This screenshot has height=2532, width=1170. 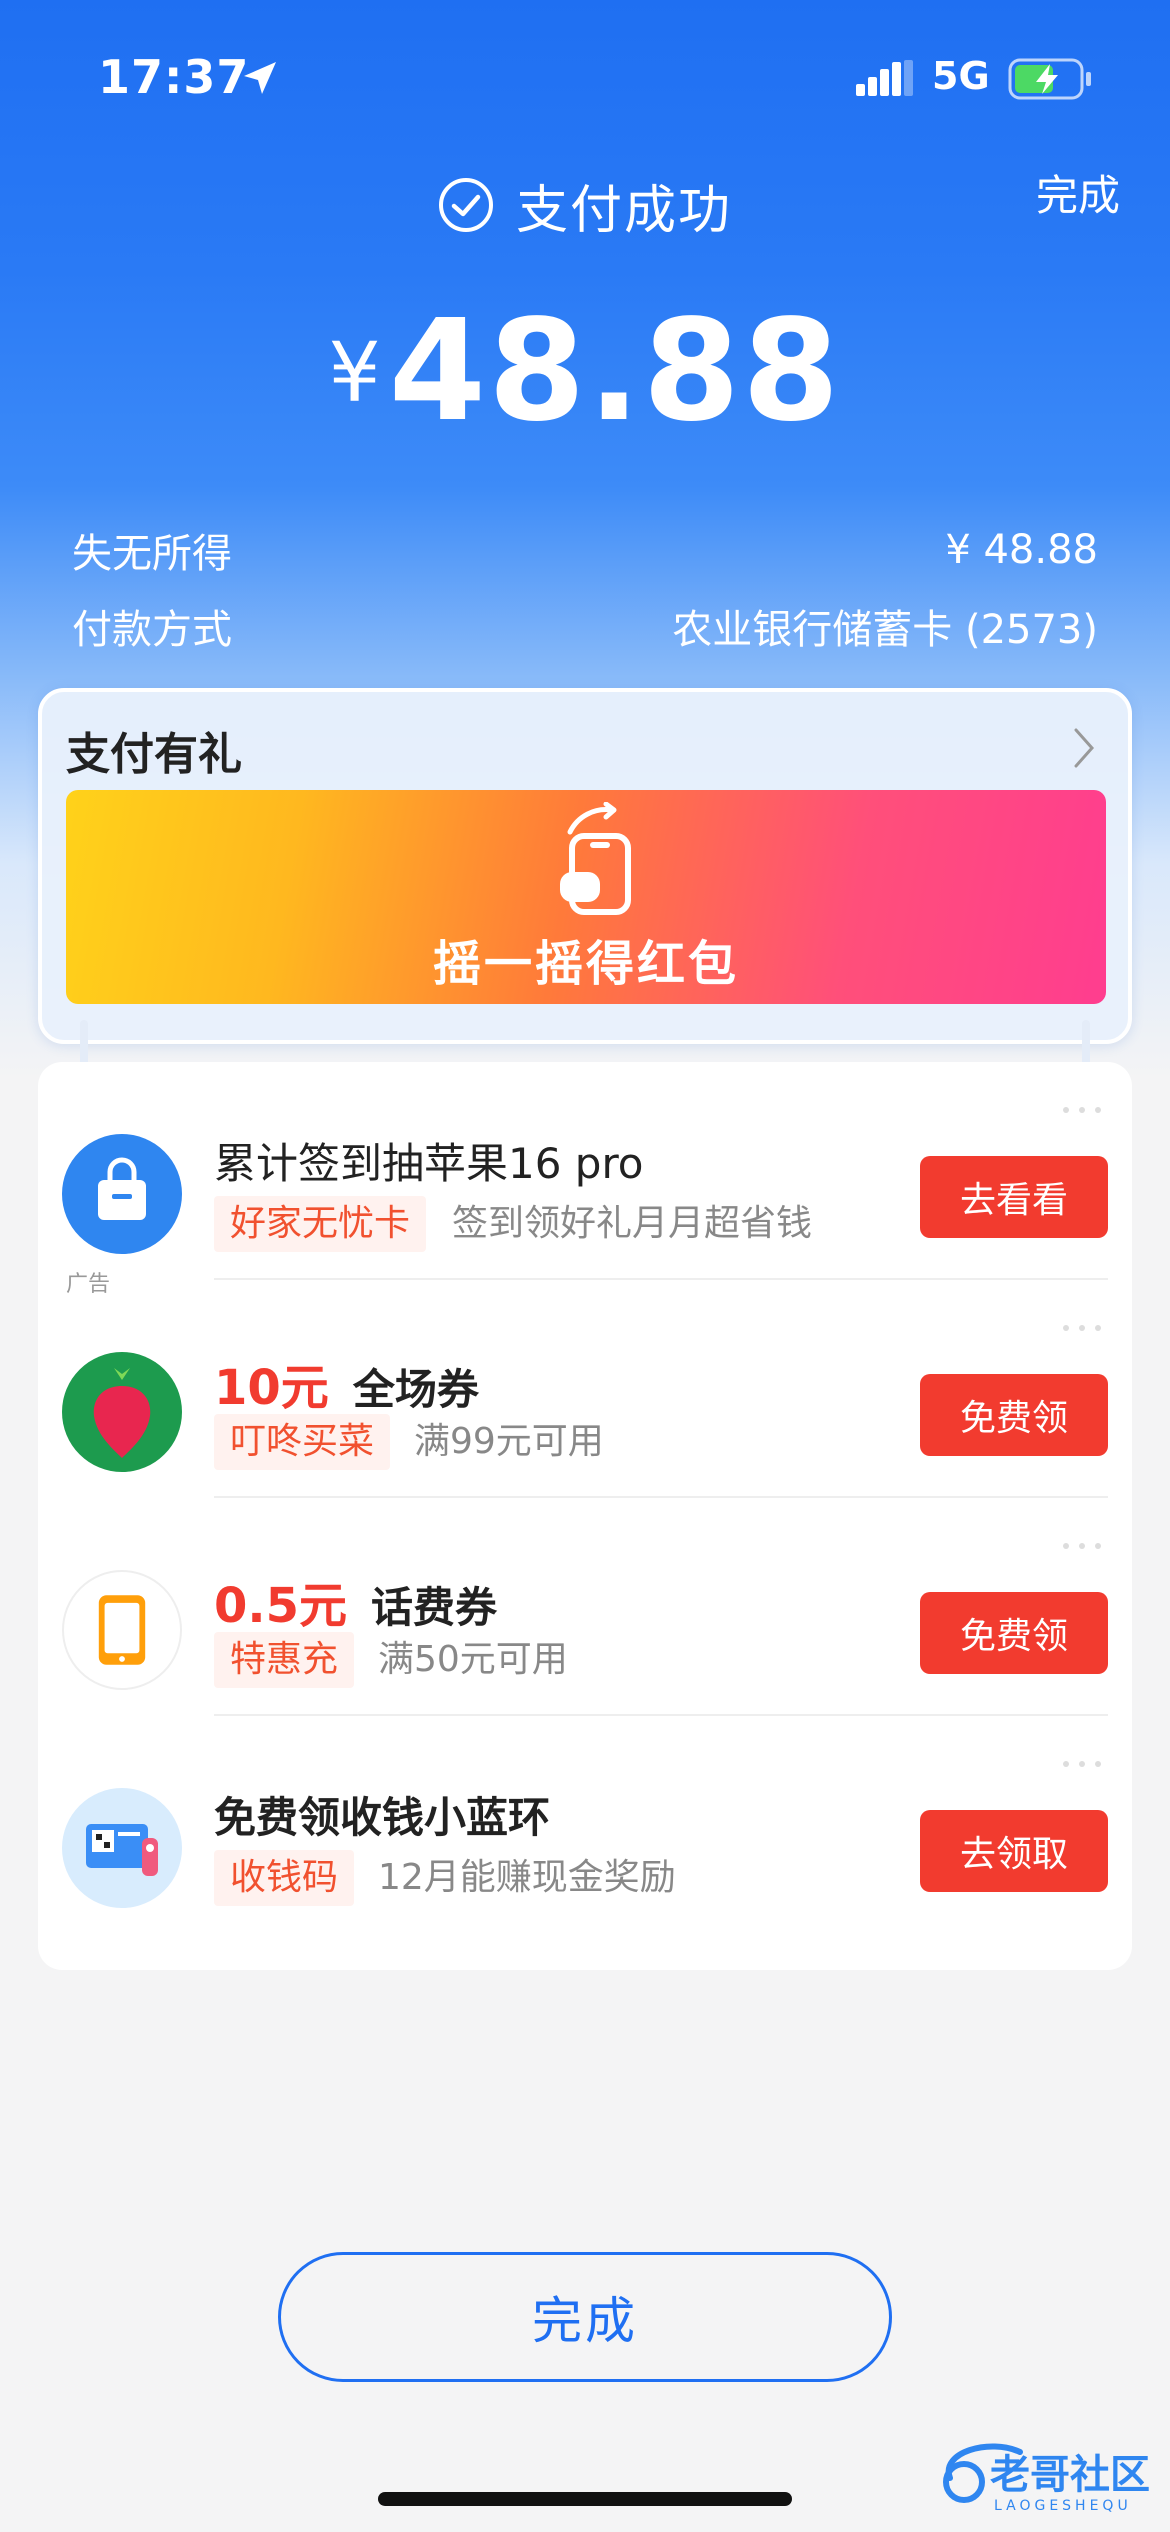 What do you see at coordinates (1014, 1851) in the screenshot?
I see `go-claim-button: 去领取` at bounding box center [1014, 1851].